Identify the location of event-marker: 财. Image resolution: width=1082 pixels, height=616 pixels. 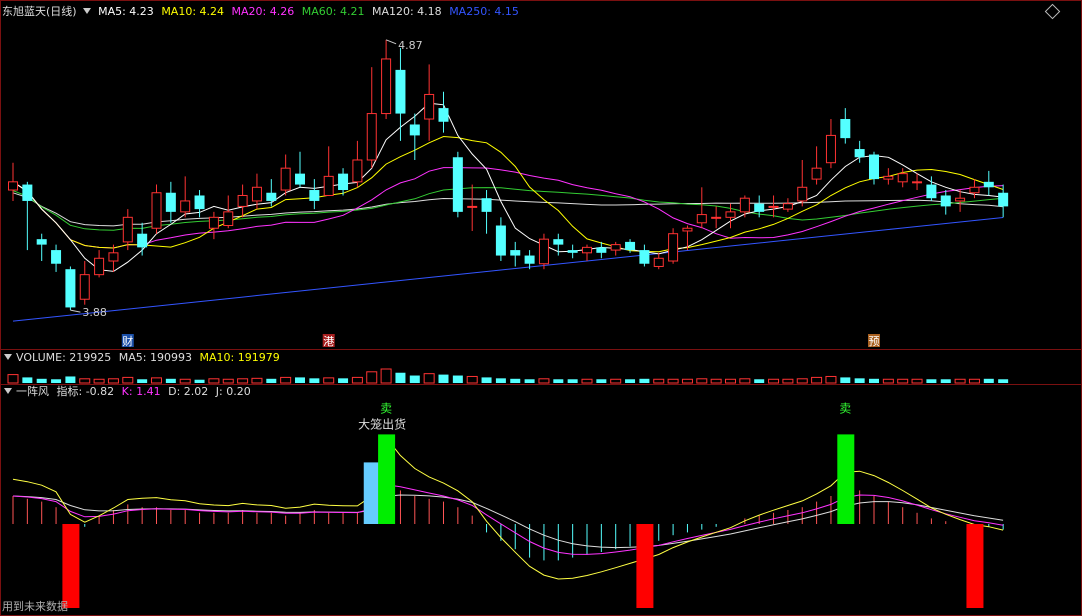
(127, 341).